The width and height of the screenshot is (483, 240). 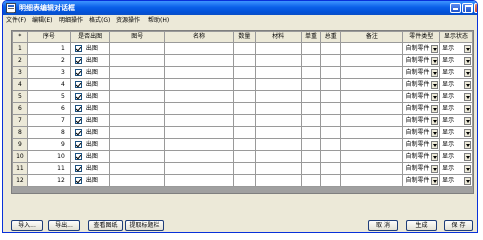 I want to click on seq-cell: 5, so click(x=48, y=96).